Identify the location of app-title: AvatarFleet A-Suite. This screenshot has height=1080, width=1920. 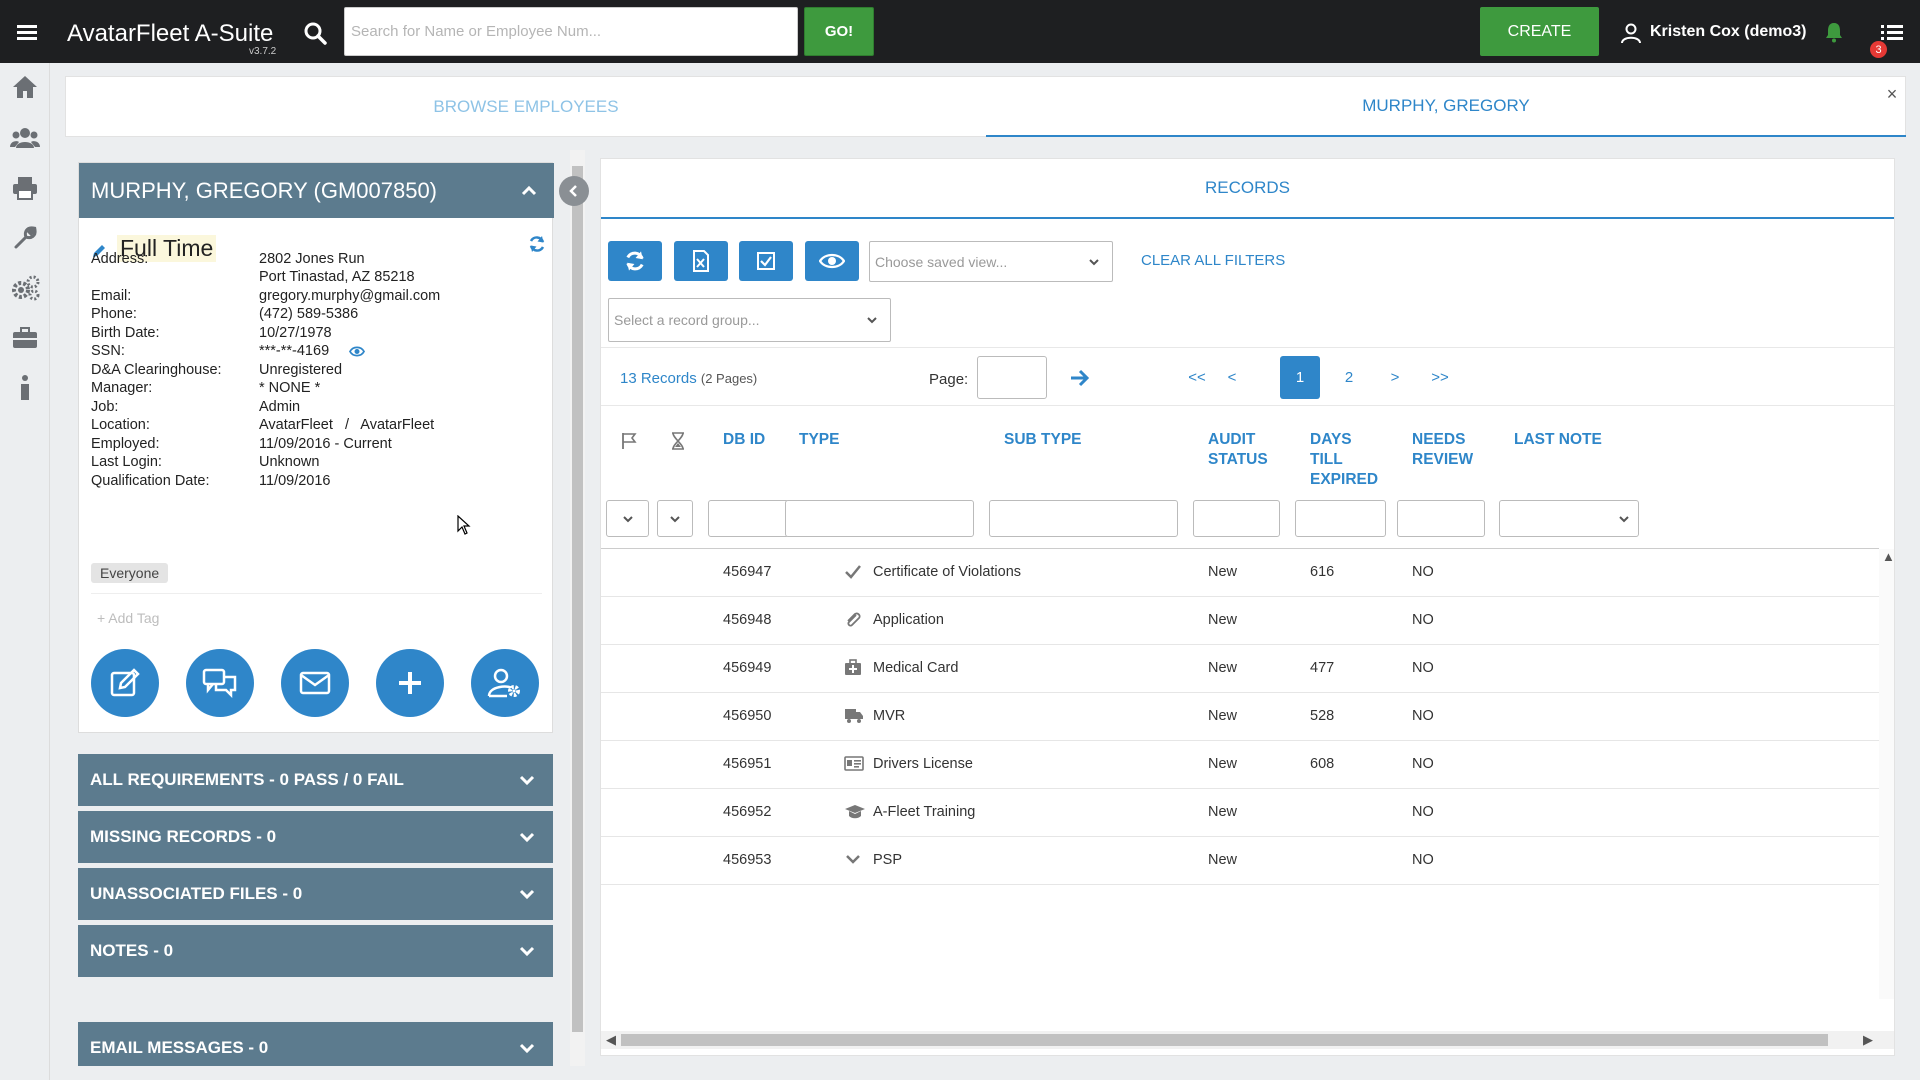
(170, 33).